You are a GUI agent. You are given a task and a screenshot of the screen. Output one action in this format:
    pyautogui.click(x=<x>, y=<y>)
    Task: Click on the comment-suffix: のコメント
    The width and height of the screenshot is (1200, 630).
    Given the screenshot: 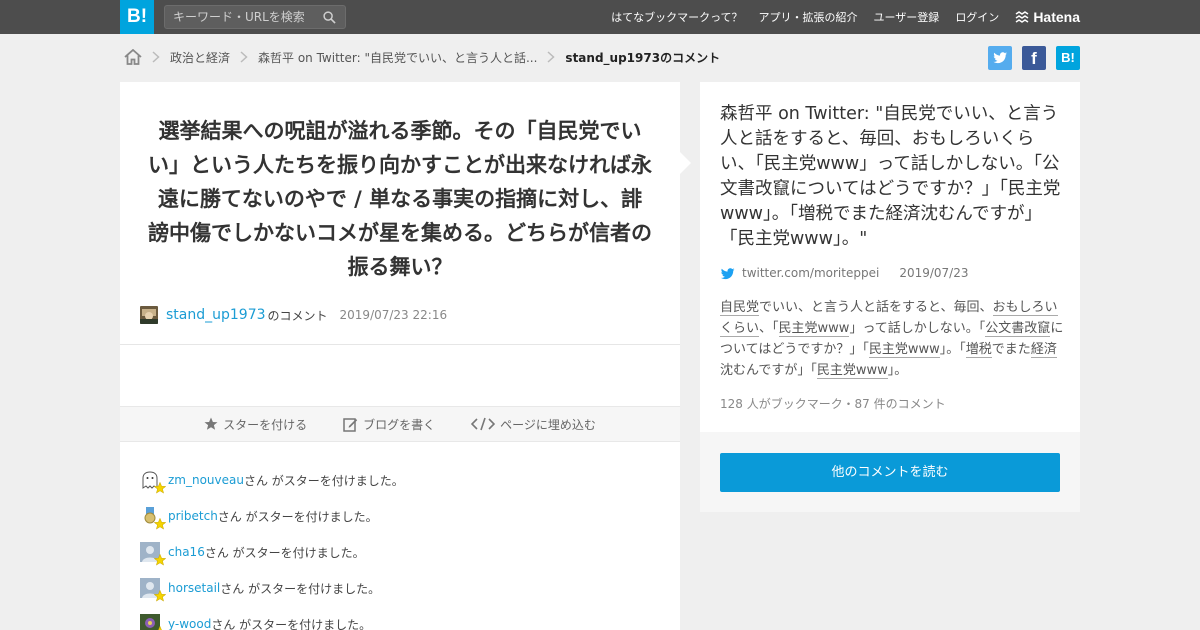 What is the action you would take?
    pyautogui.click(x=297, y=315)
    